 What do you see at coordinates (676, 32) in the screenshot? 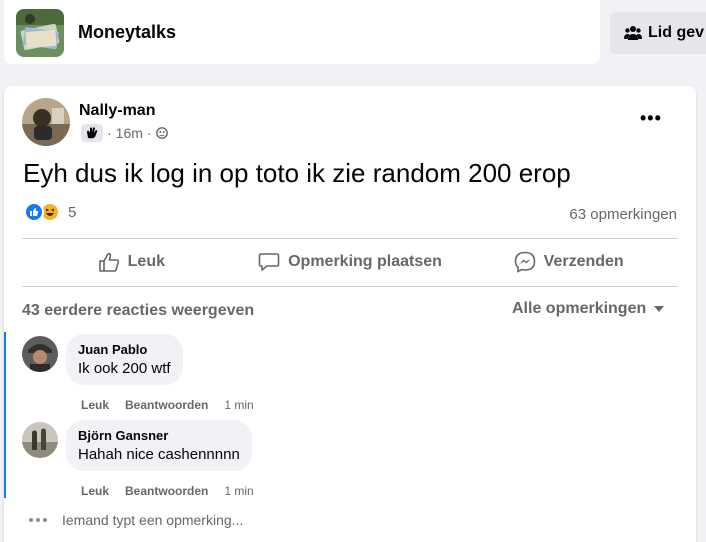
I see `join-group-label: Lid gev` at bounding box center [676, 32].